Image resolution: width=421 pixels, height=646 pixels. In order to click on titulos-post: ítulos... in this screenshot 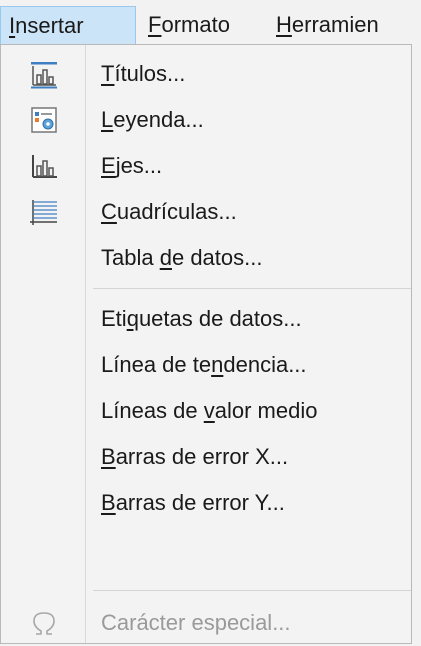, I will do `click(150, 73)`.